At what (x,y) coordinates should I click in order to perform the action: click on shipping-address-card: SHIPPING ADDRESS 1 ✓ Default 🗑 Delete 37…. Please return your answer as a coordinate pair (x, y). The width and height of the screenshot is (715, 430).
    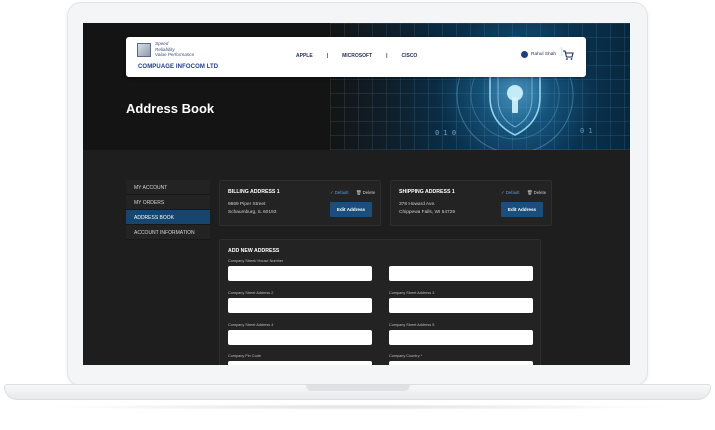
    Looking at the image, I should click on (471, 203).